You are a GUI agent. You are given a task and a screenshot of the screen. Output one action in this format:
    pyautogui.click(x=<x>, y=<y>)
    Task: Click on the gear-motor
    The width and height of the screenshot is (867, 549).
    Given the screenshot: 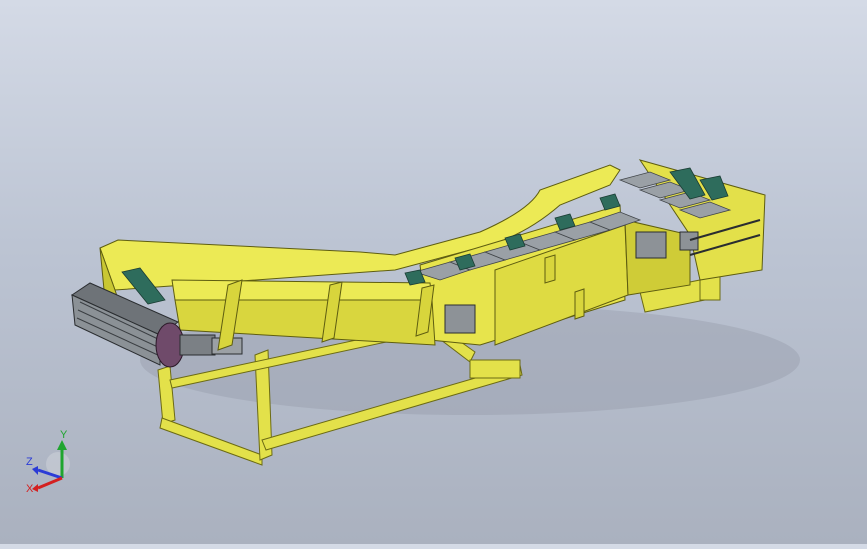 What is the action you would take?
    pyautogui.click(x=197, y=345)
    